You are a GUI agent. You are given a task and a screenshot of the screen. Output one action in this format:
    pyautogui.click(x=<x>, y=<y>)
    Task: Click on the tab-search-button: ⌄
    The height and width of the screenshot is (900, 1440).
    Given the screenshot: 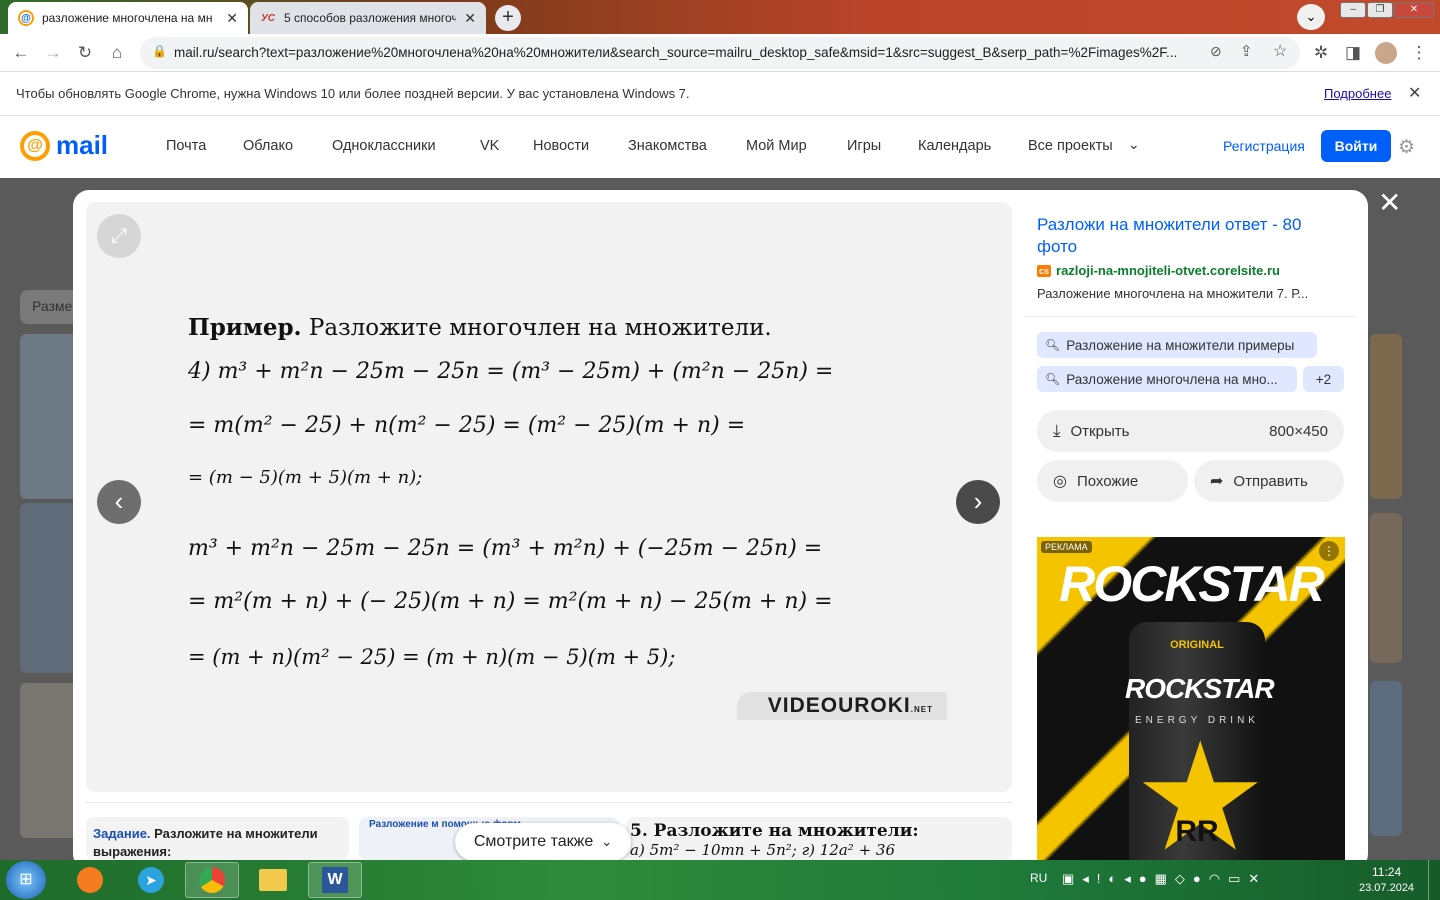 What is the action you would take?
    pyautogui.click(x=1311, y=17)
    